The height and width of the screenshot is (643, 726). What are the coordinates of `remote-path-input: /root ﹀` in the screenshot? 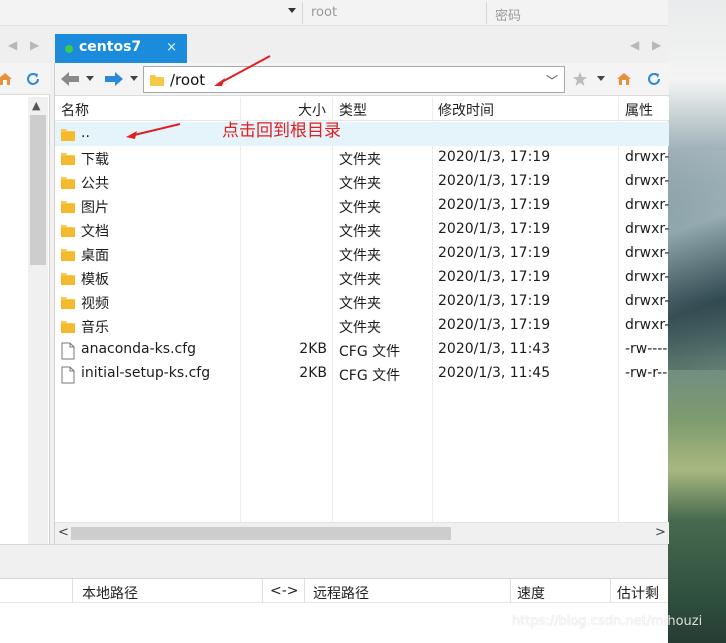 It's located at (354, 79).